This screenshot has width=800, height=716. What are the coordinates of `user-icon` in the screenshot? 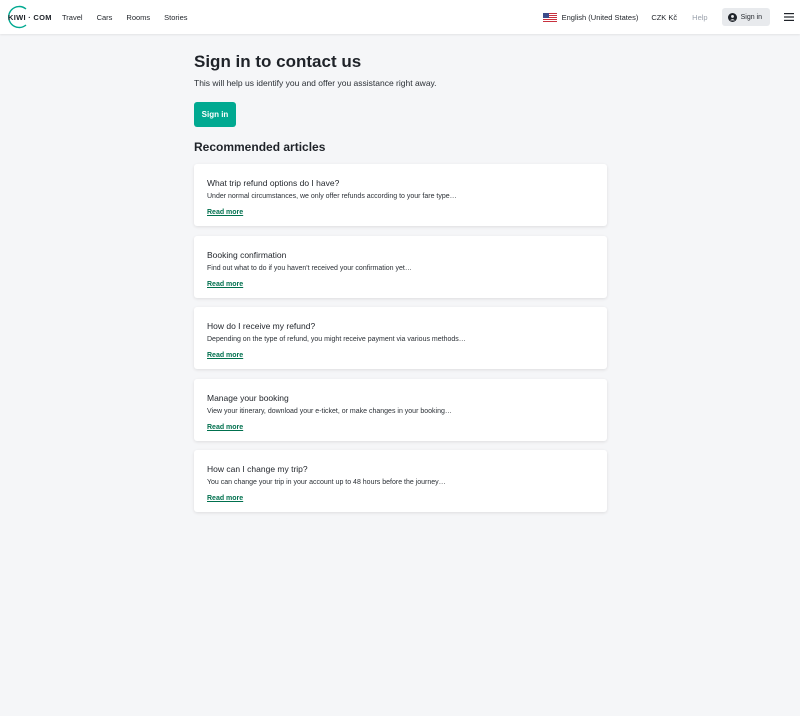 It's located at (732, 17).